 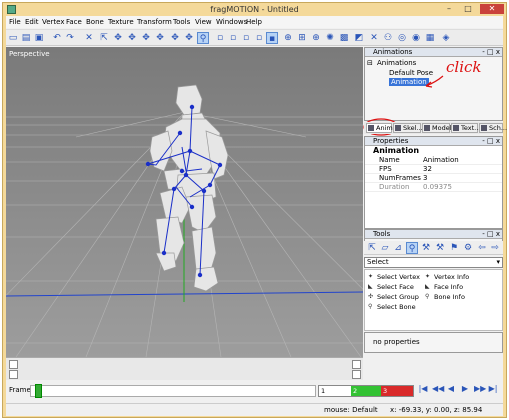 What do you see at coordinates (203, 38) in the screenshot?
I see `bone-mode-icon: ⚲` at bounding box center [203, 38].